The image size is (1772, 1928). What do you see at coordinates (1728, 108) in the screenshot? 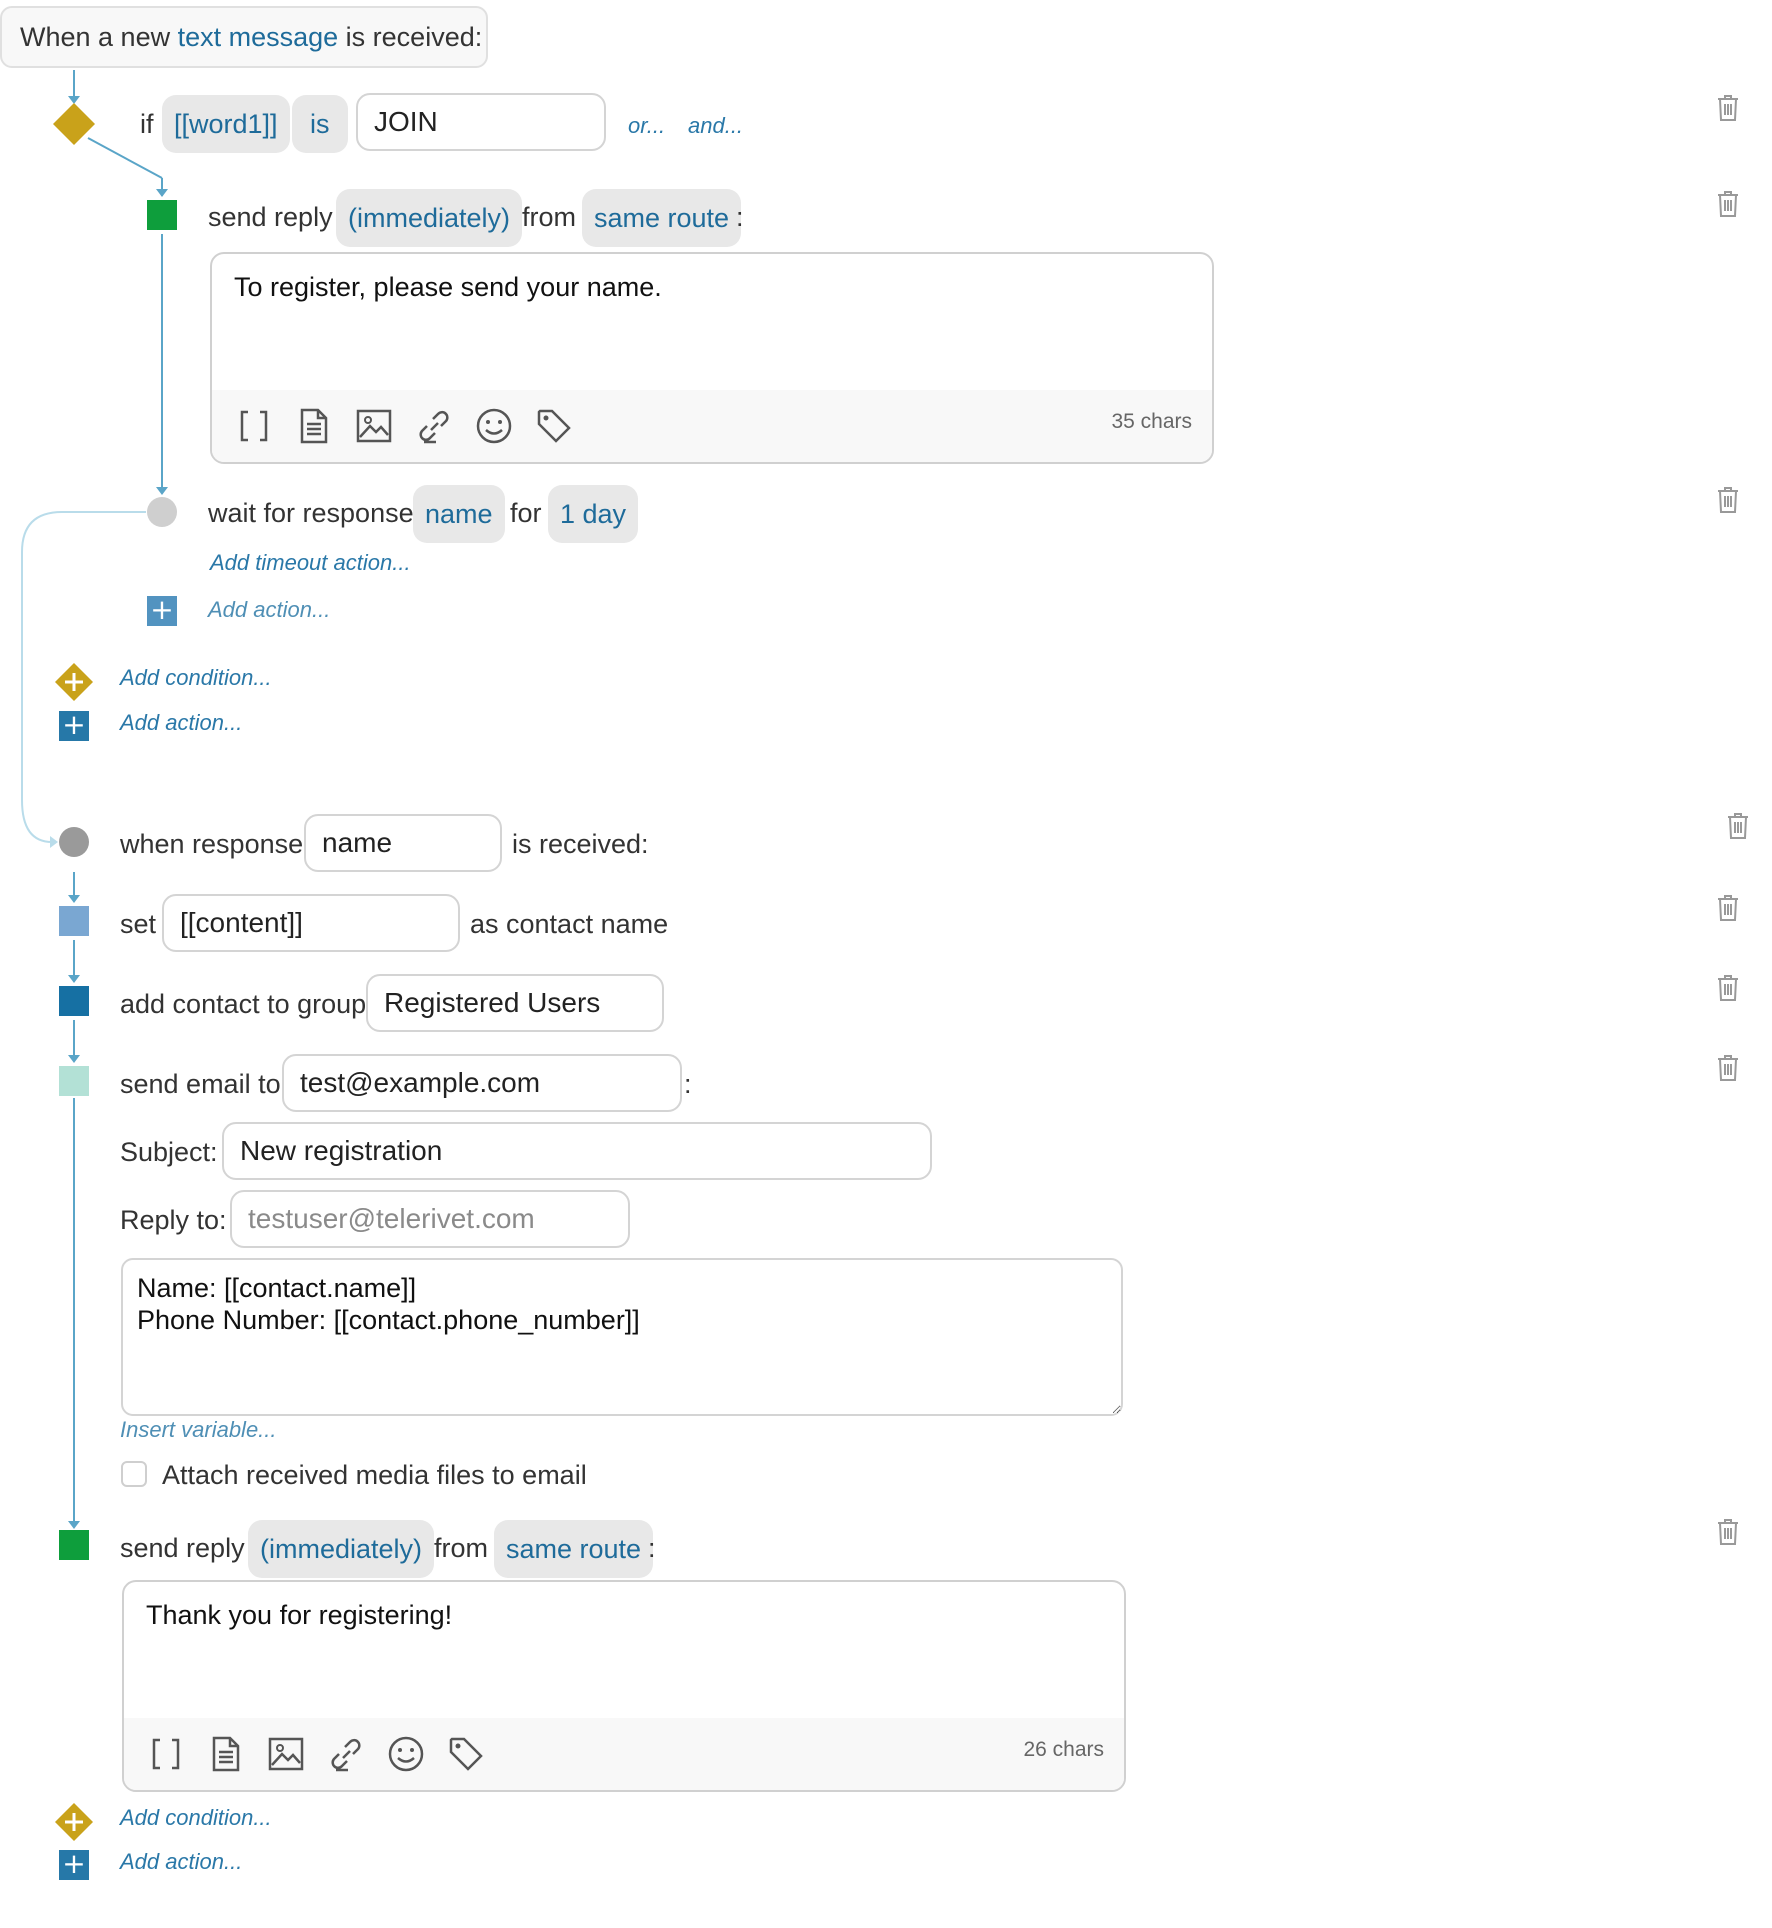
I see `delete-condition-trash-icon` at bounding box center [1728, 108].